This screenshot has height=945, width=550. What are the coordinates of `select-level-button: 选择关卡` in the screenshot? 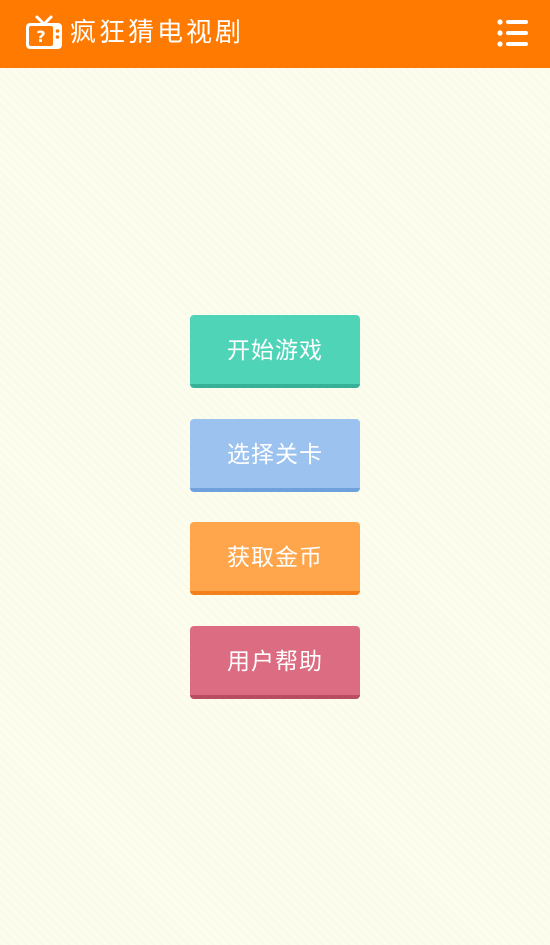 It's located at (275, 455).